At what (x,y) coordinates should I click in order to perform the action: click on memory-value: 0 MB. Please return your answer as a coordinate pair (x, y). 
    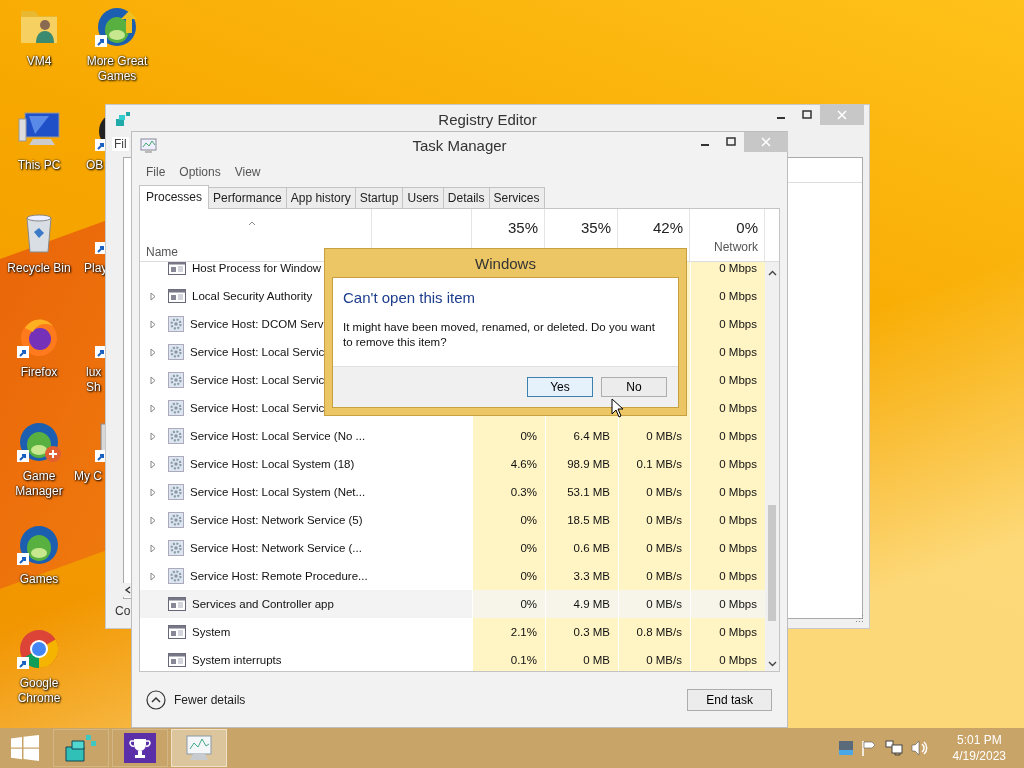
    Looking at the image, I should click on (596, 660).